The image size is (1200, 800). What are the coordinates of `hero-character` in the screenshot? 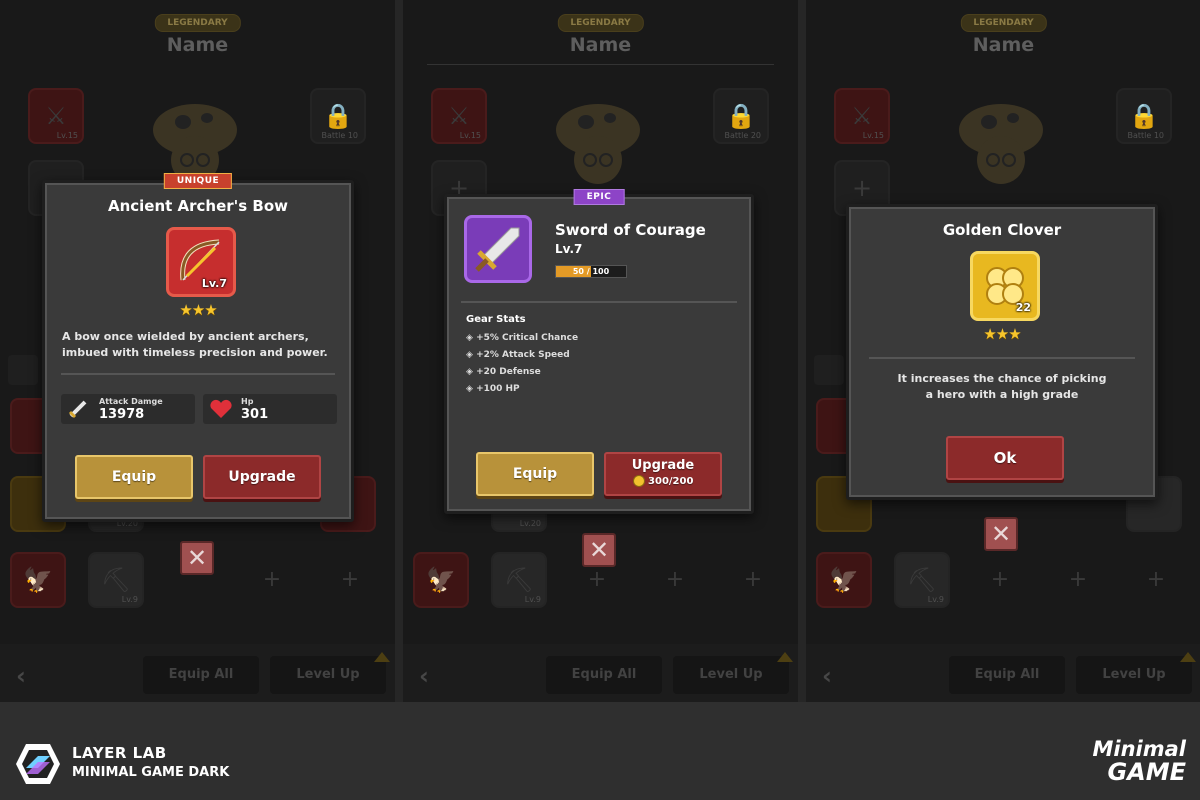 It's located at (598, 145).